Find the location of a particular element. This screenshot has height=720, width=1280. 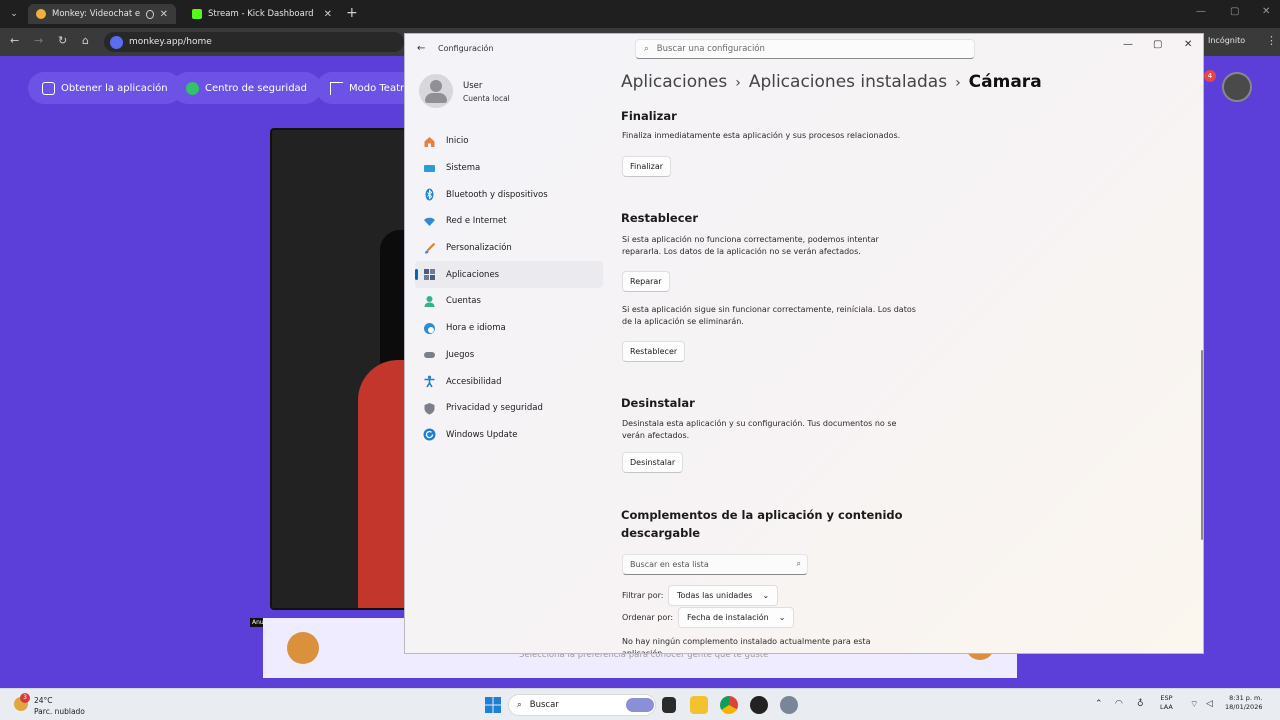

nav-label: Cuentas is located at coordinates (463, 301).